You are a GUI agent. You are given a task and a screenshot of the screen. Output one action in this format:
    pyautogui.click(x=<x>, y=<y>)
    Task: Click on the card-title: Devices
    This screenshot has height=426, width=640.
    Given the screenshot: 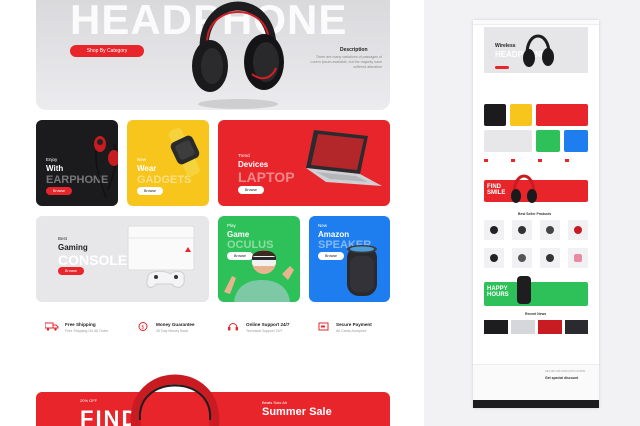 What is the action you would take?
    pyautogui.click(x=253, y=164)
    